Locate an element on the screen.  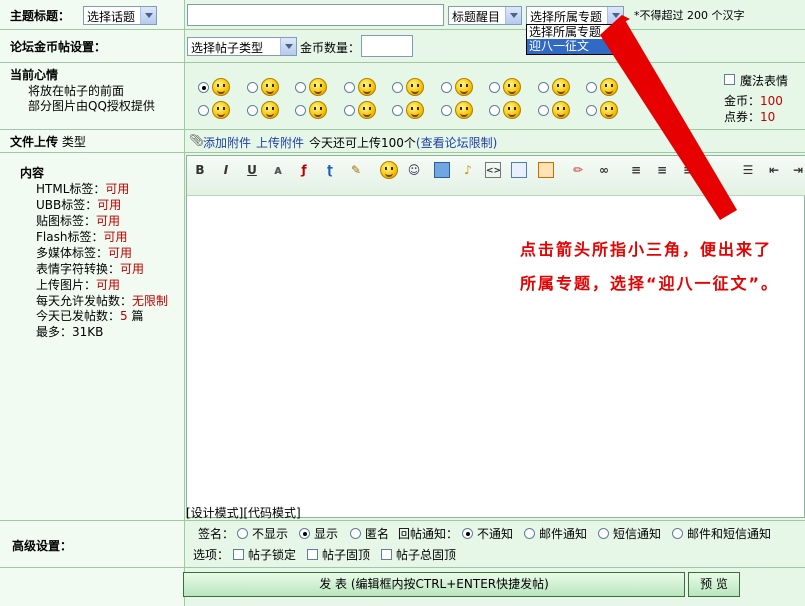
tag-name: 每天允许发帖数： is located at coordinates (84, 301).